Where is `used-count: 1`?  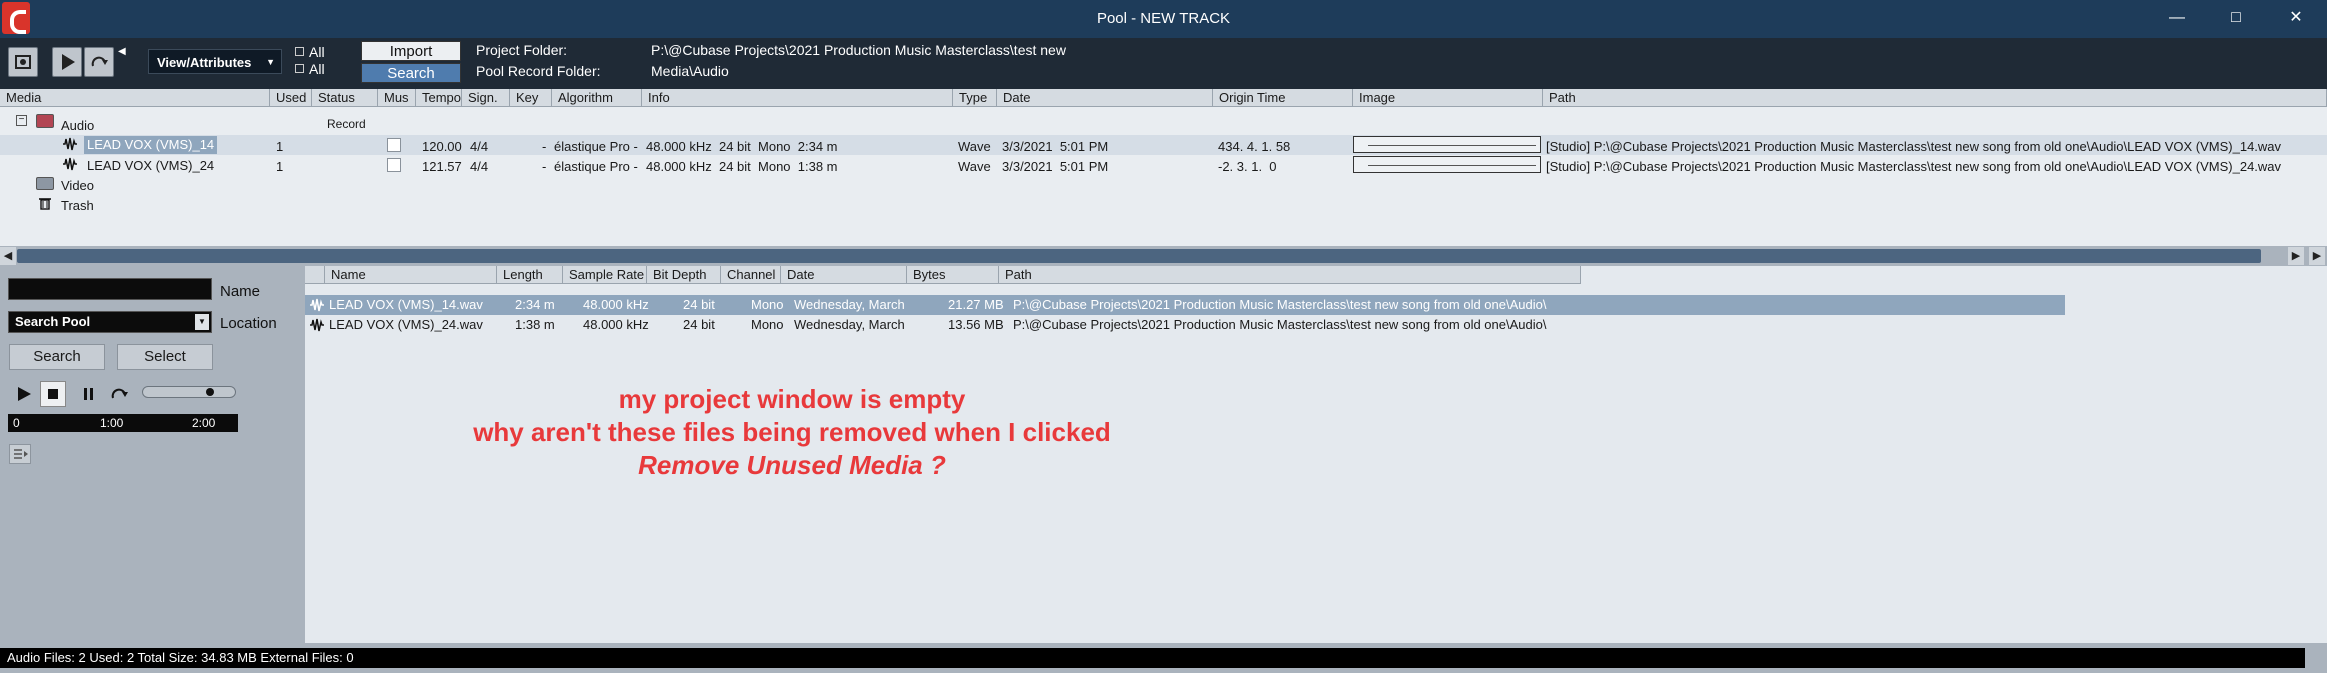
used-count: 1 is located at coordinates (280, 146).